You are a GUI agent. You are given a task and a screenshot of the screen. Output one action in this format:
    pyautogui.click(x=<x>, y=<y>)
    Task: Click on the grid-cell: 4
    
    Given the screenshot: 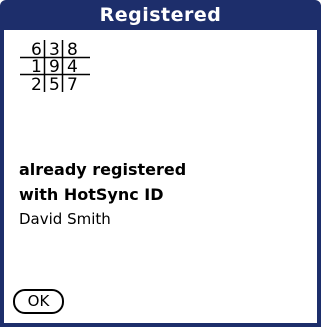 What is the action you would take?
    pyautogui.click(x=72, y=67)
    